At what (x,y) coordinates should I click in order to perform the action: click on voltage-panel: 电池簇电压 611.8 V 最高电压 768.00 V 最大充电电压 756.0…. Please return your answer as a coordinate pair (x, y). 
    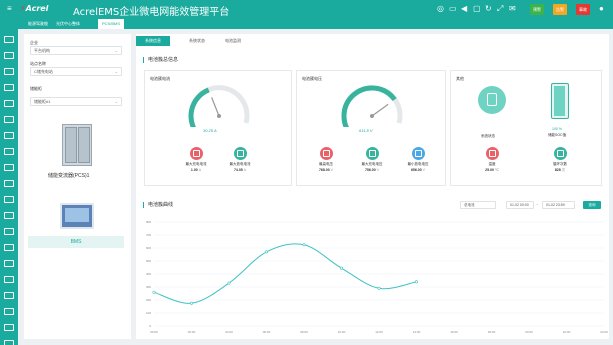
    Looking at the image, I should click on (371, 128).